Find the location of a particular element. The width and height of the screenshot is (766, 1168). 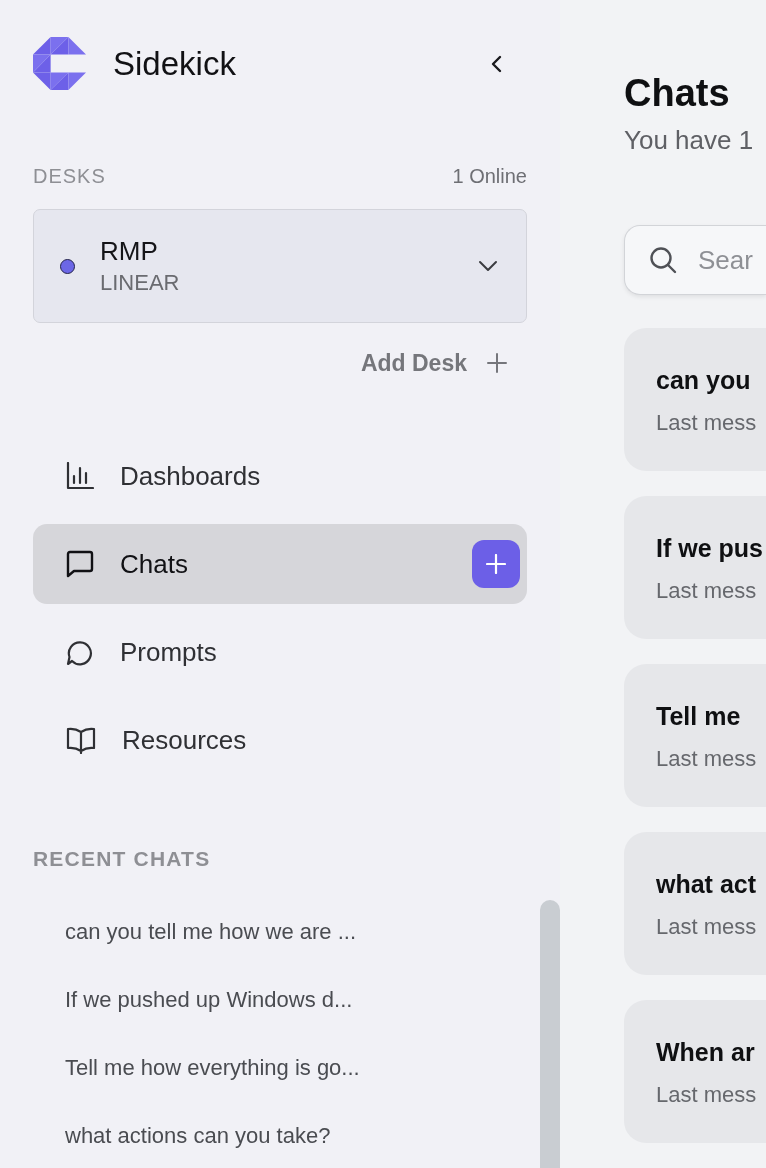

bar-chart-icon is located at coordinates (80, 476).